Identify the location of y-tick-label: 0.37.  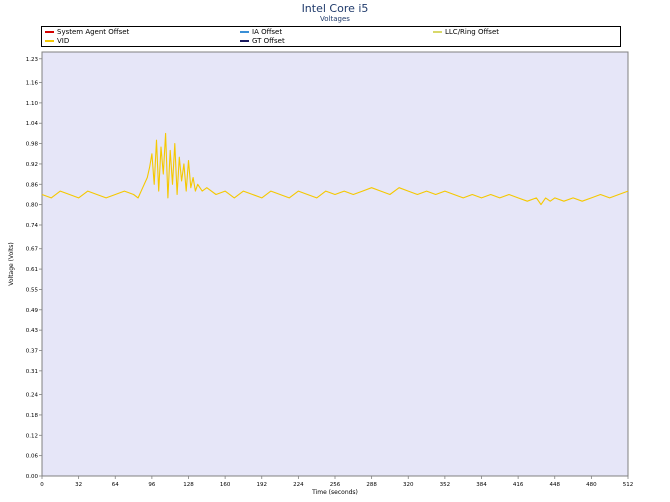
(32, 351).